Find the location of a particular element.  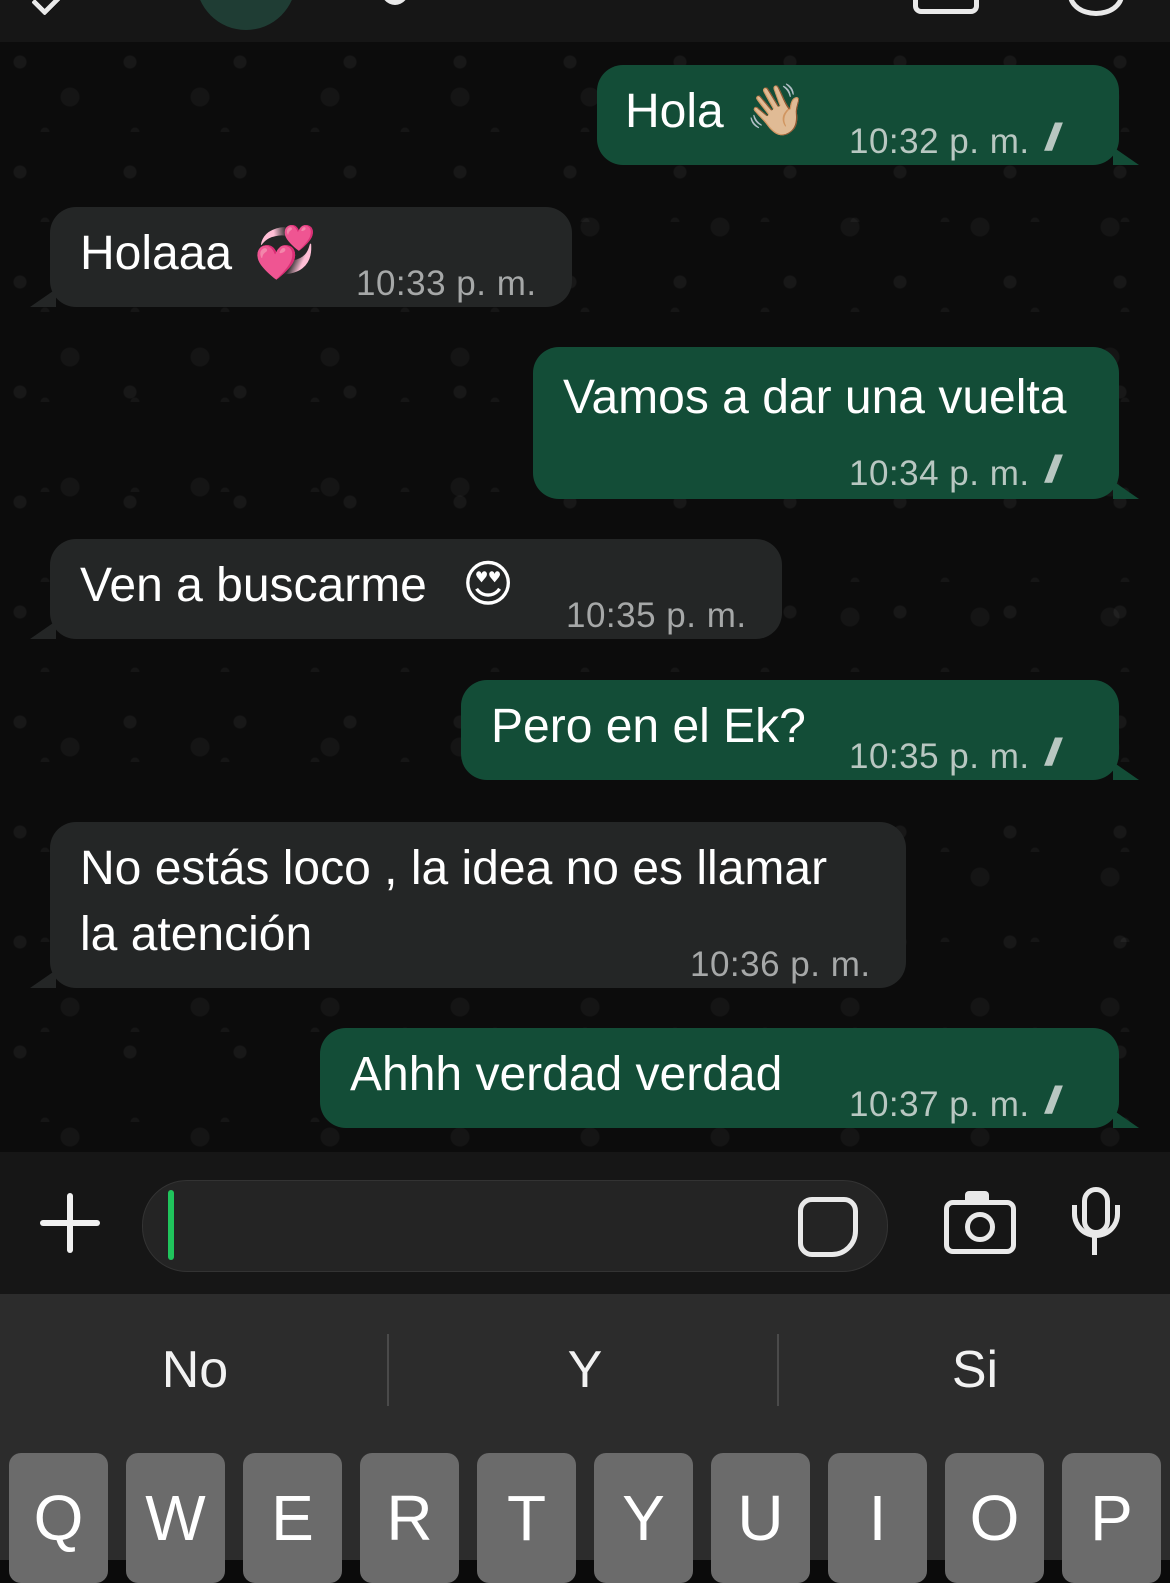

key-w: W is located at coordinates (175, 1518).